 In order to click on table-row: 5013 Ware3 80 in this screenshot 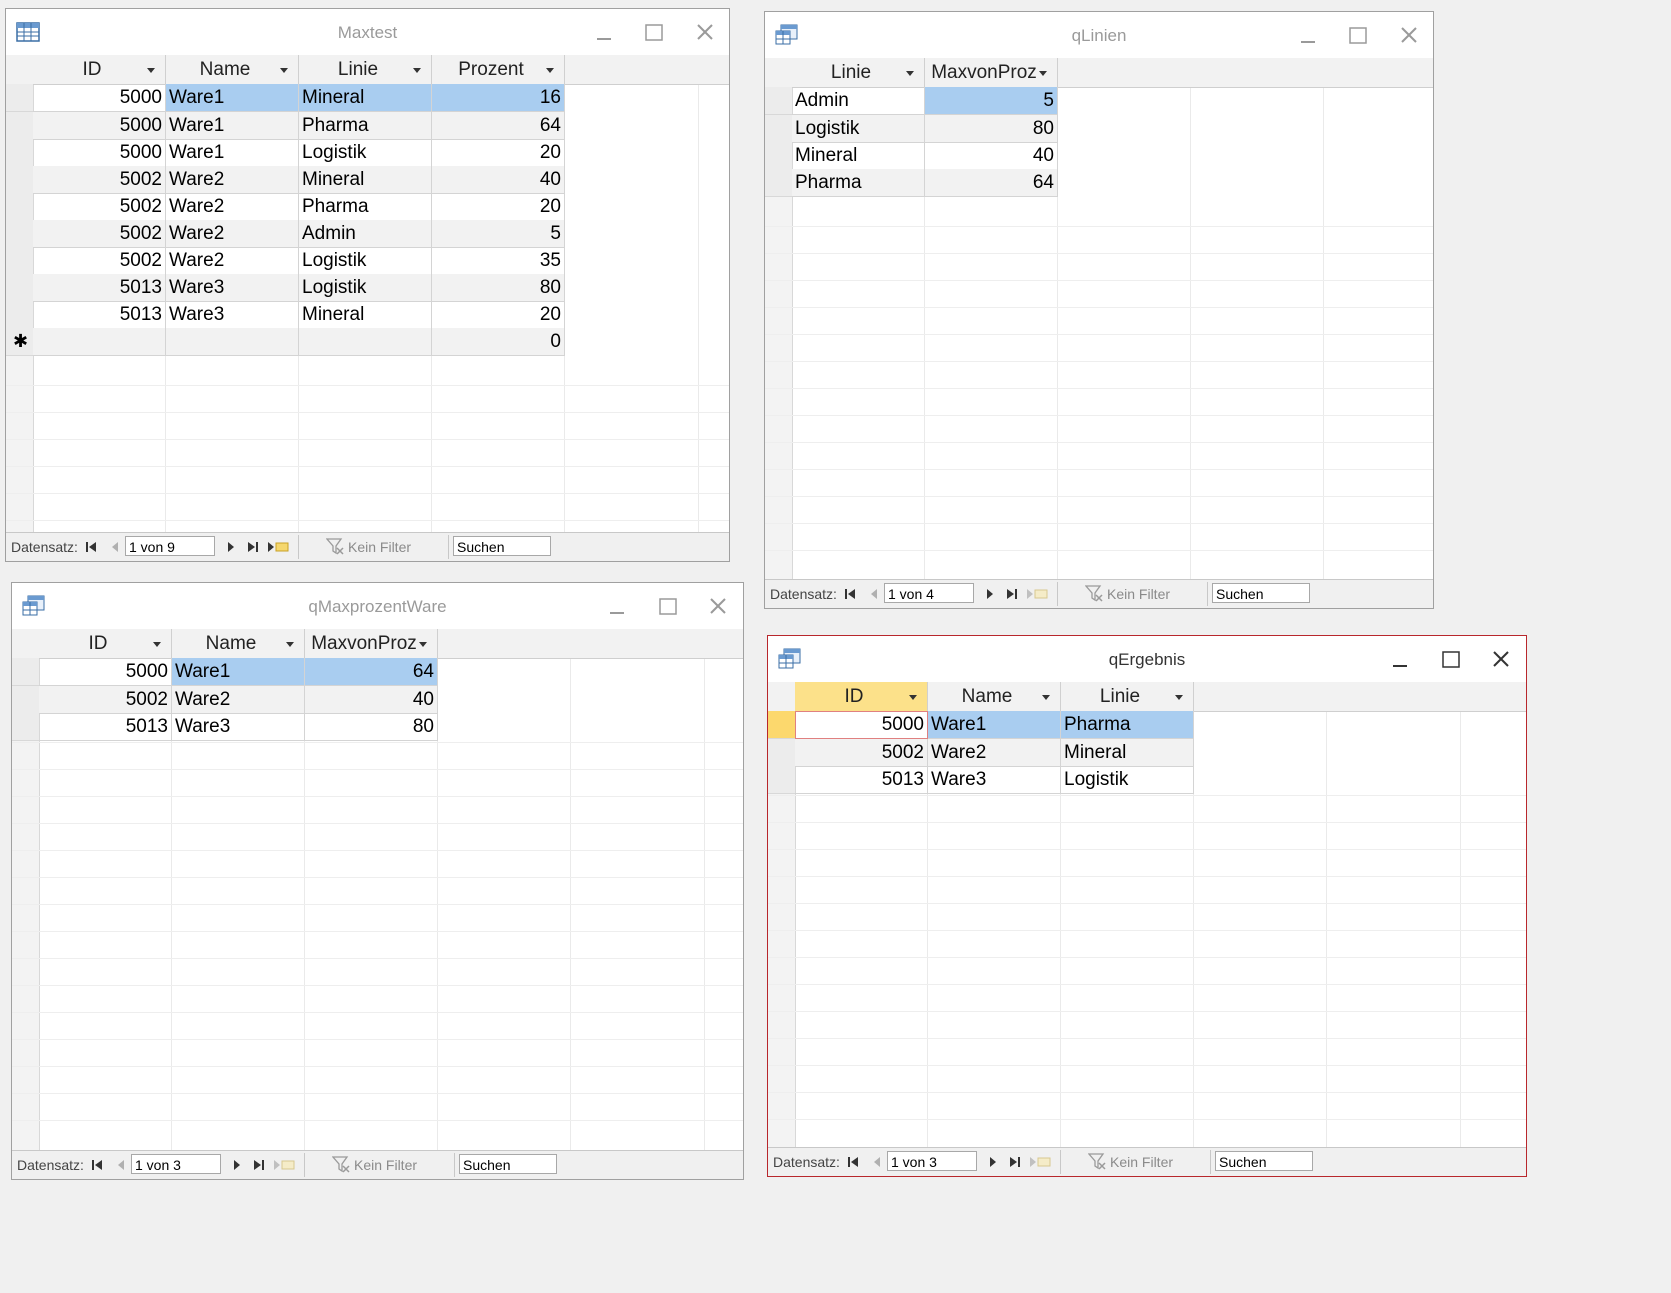, I will do `click(377, 727)`.